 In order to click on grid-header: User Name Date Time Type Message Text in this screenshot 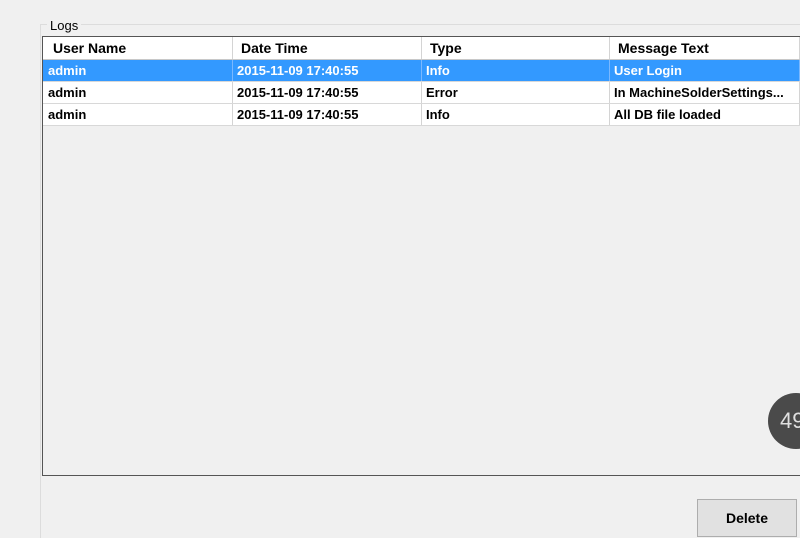, I will do `click(421, 48)`.